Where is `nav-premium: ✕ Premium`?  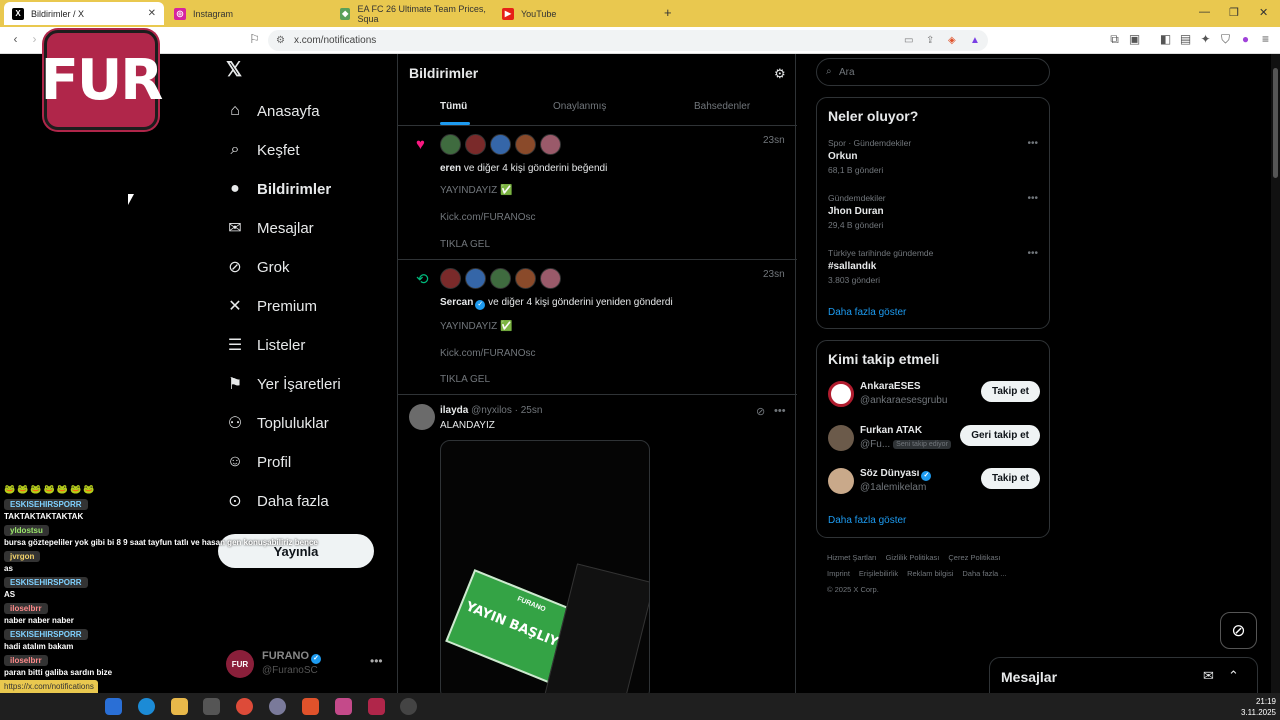 nav-premium: ✕ Premium is located at coordinates (271, 306).